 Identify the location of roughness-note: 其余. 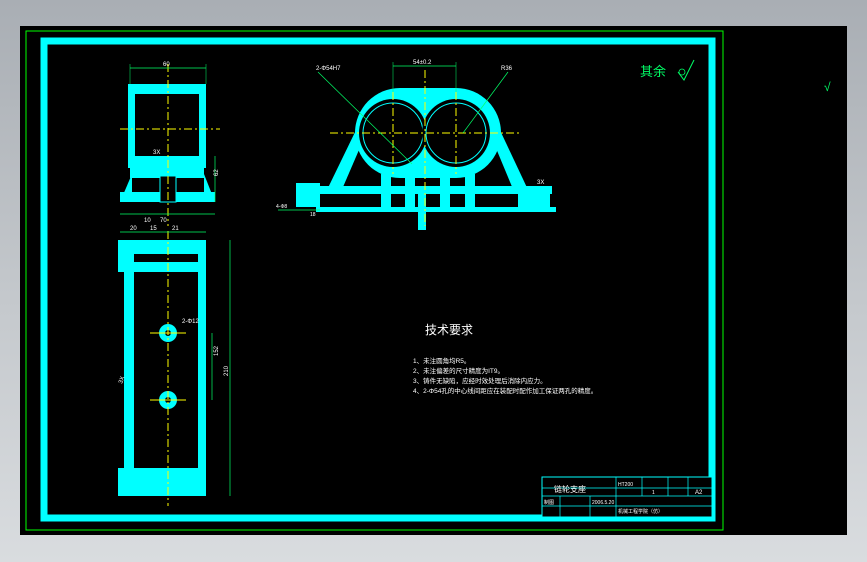
(653, 71).